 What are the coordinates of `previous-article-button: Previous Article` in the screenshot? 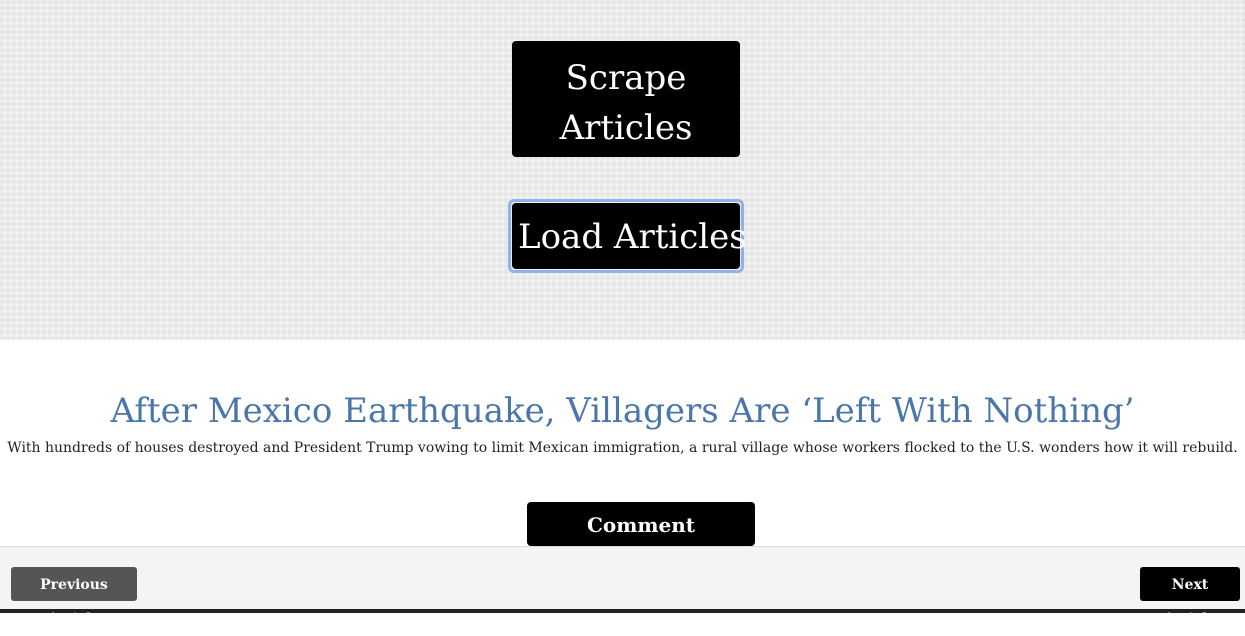 It's located at (74, 597).